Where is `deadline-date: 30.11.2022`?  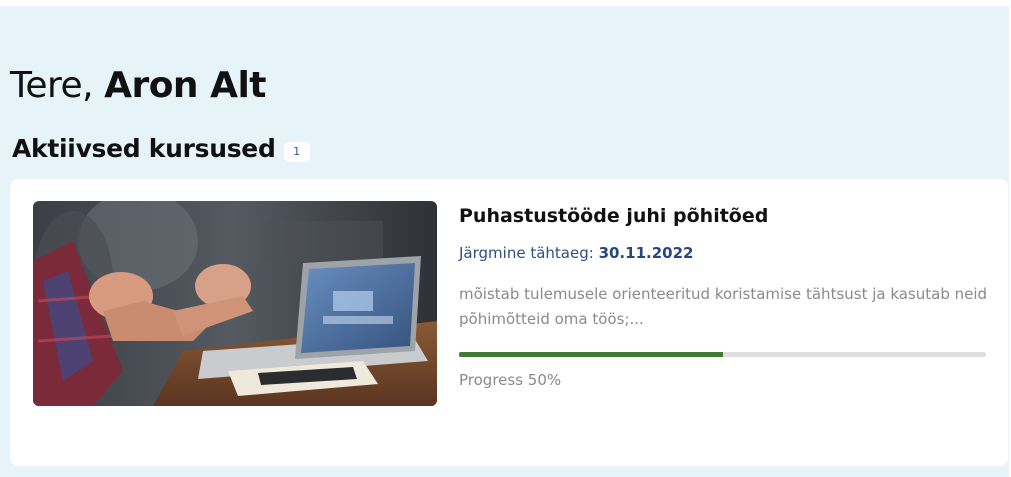
deadline-date: 30.11.2022 is located at coordinates (646, 253).